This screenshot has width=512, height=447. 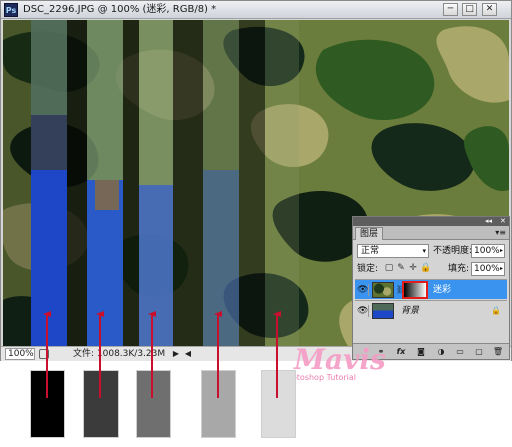 I want to click on collapse-panel-icon: ◂◂, so click(x=488, y=221).